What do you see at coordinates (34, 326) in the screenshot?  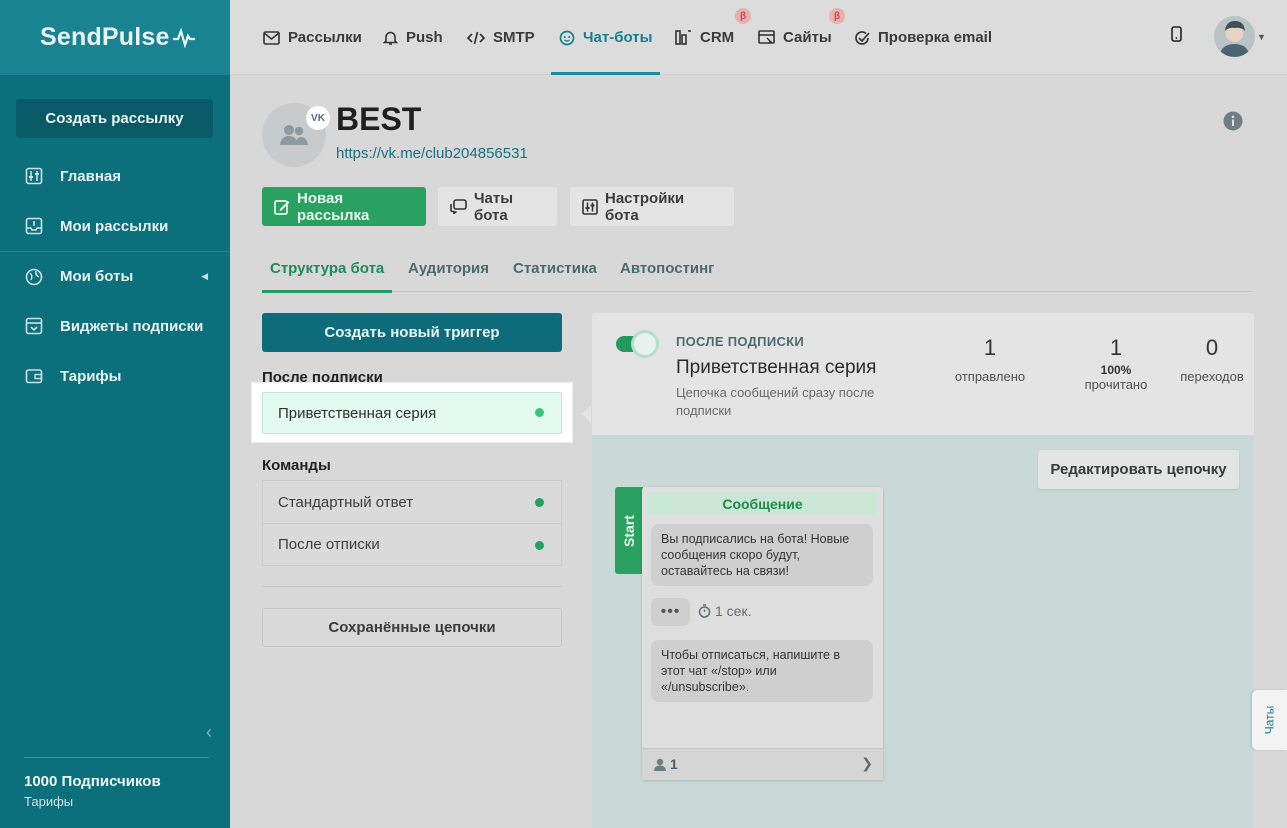 I see `widget-icon` at bounding box center [34, 326].